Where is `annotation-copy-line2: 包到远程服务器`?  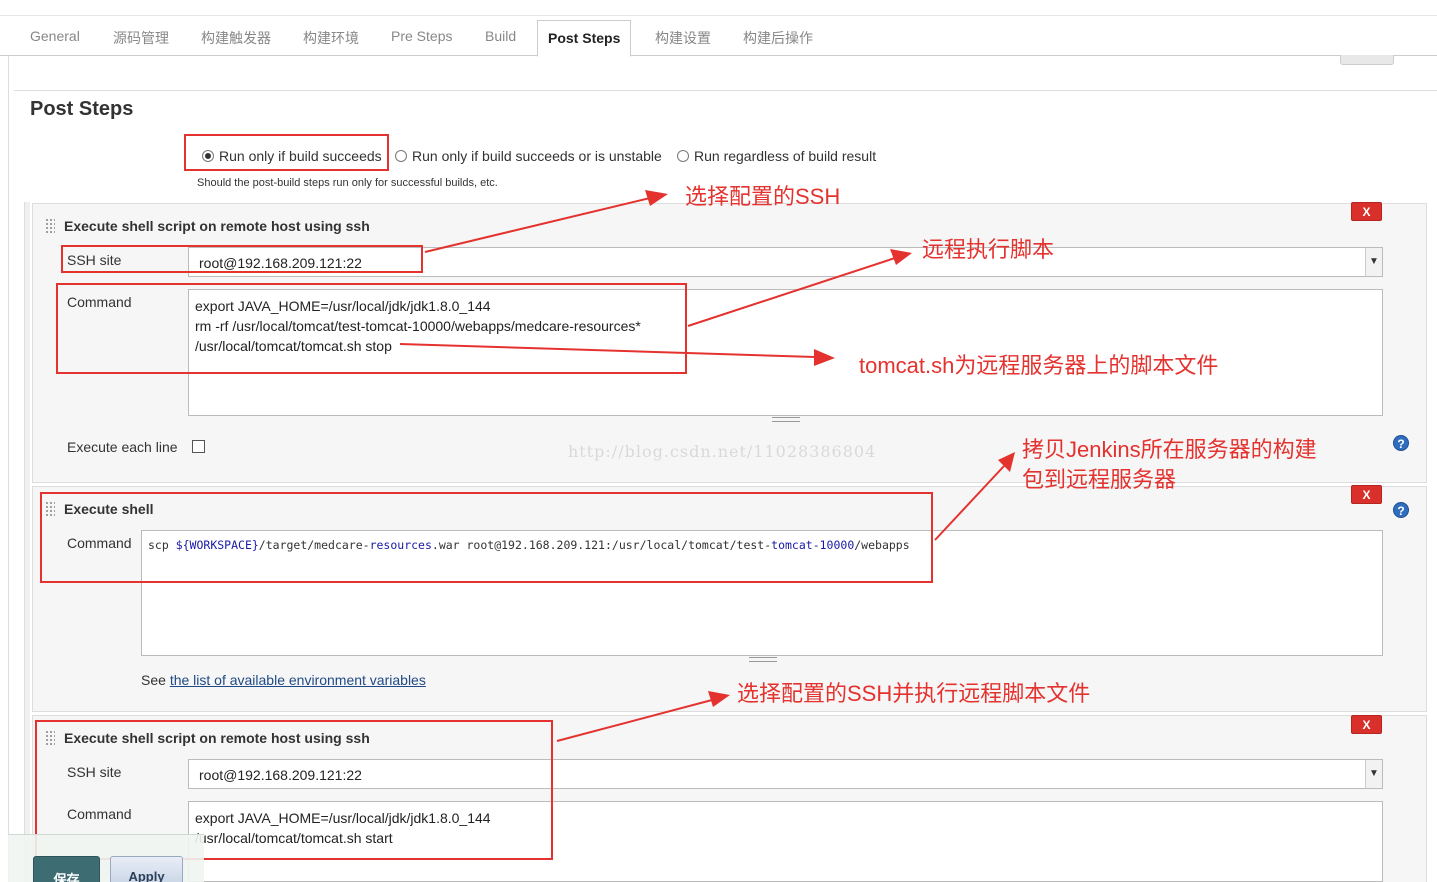
annotation-copy-line2: 包到远程服务器 is located at coordinates (1099, 479).